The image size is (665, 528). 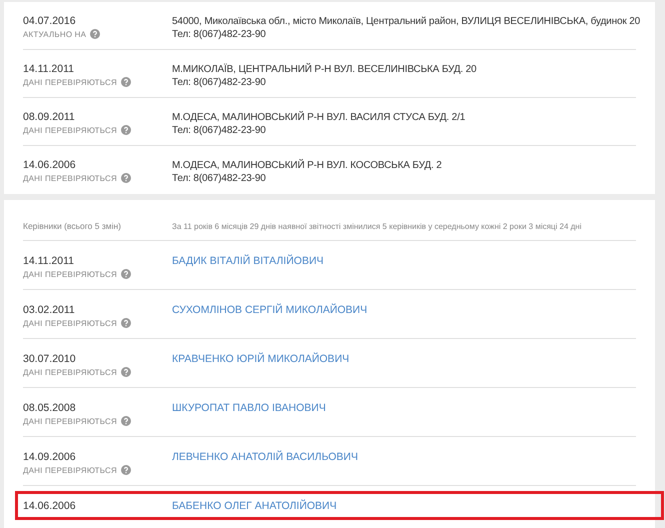 What do you see at coordinates (324, 69) in the screenshot?
I see `address-text: М.МИКОЛАЇВ, ЦЕНТРАЛЬНИЙ Р-Н ВУЛ. ВЕСЕЛИНІВСЬКА БУД. 20` at bounding box center [324, 69].